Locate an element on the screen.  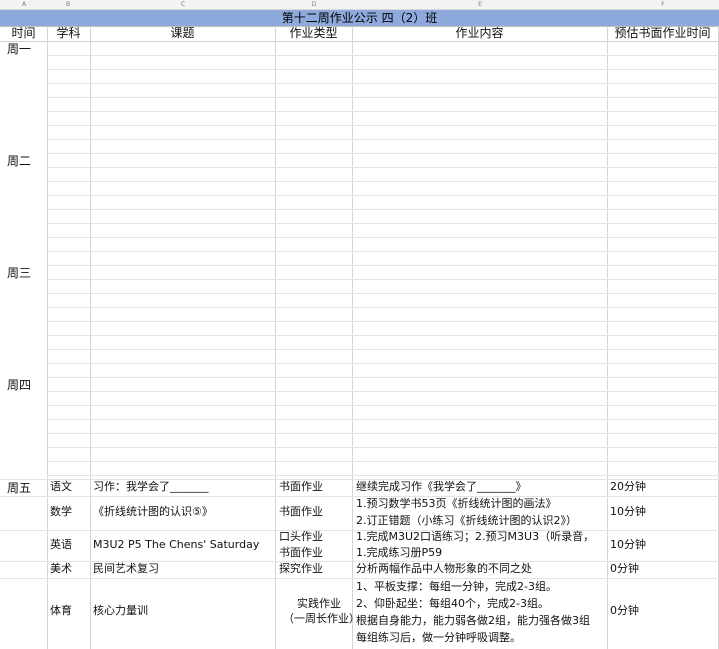
day-thursday: 周四 is located at coordinates (19, 385).